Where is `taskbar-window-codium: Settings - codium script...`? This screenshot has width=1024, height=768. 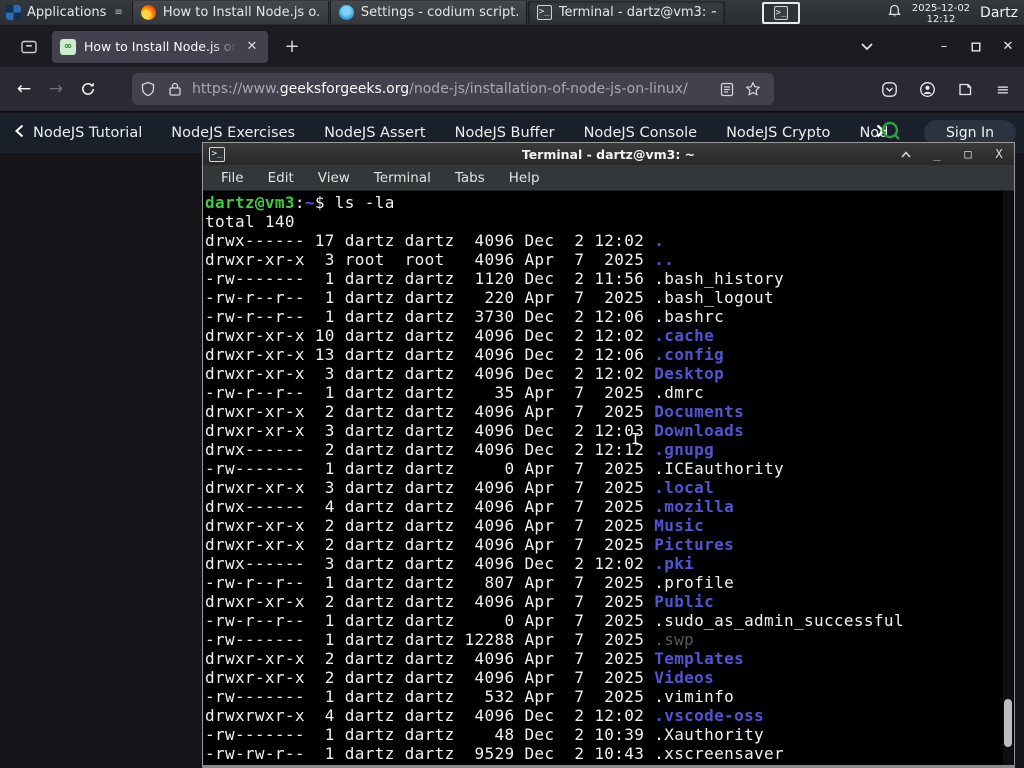 taskbar-window-codium: Settings - codium script... is located at coordinates (428, 12).